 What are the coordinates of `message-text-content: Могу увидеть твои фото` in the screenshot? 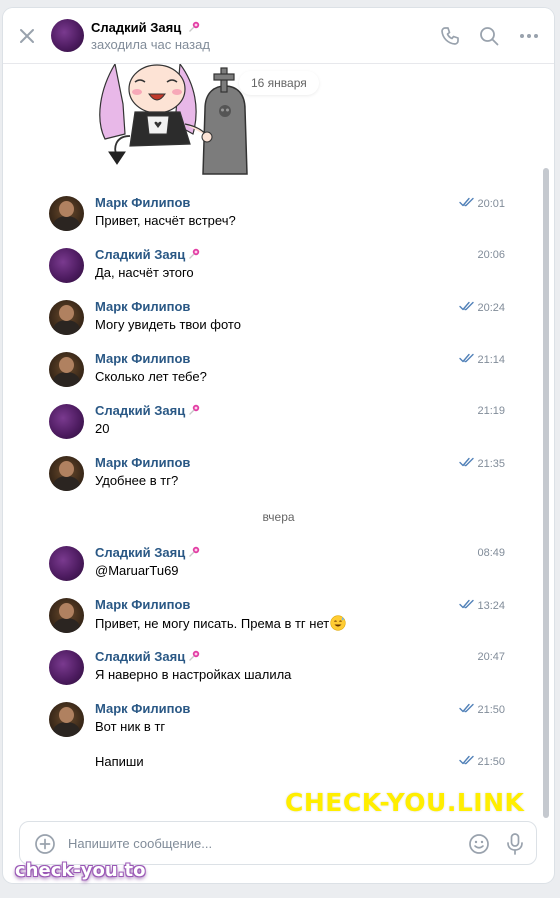 It's located at (168, 324).